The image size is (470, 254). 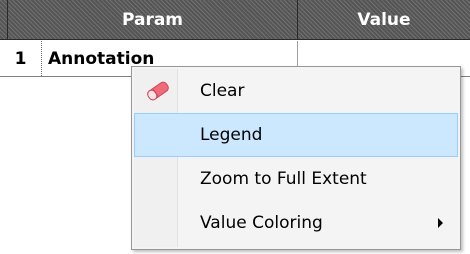 What do you see at coordinates (296, 91) in the screenshot?
I see `menu-item-clear: Clear` at bounding box center [296, 91].